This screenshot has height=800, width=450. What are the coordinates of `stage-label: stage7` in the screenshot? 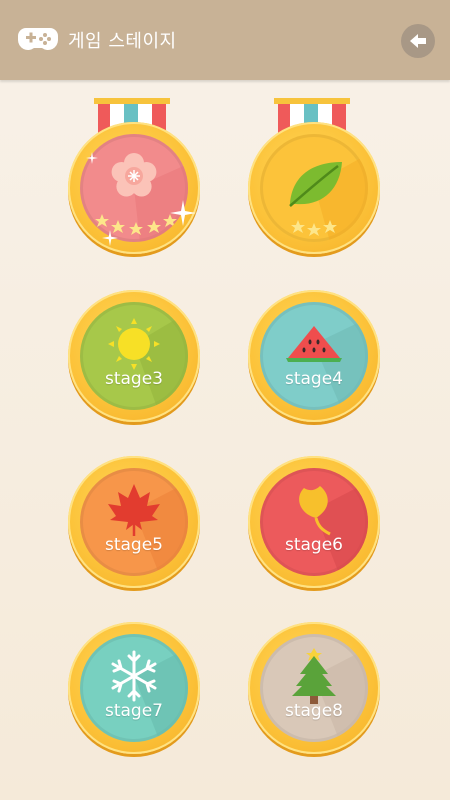 It's located at (133, 711).